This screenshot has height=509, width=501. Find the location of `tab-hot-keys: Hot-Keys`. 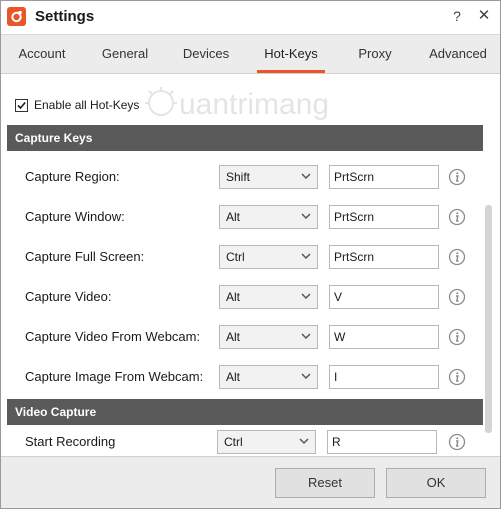

tab-hot-keys: Hot-Keys is located at coordinates (291, 54).